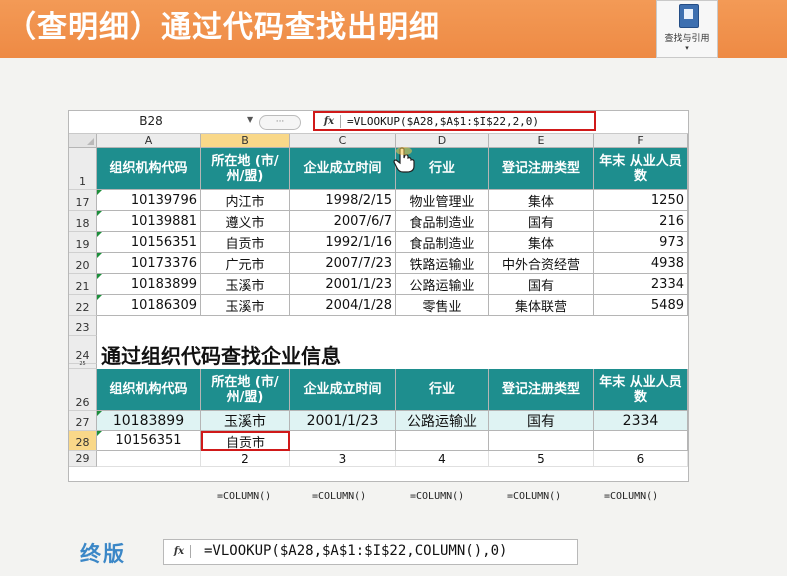  I want to click on row-header: 24, so click(83, 350).